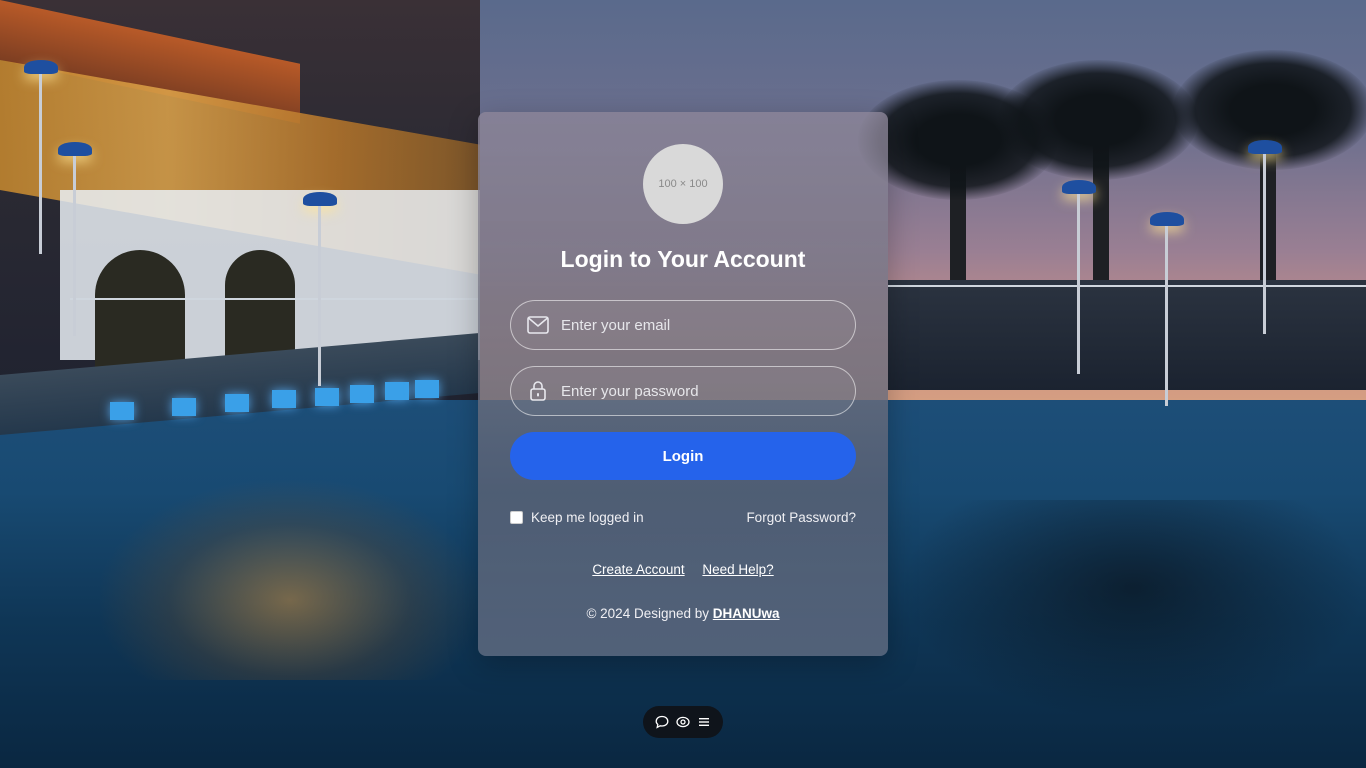 The width and height of the screenshot is (1366, 768). Describe the element at coordinates (638, 569) in the screenshot. I see `create-account-link: Create Account` at that location.